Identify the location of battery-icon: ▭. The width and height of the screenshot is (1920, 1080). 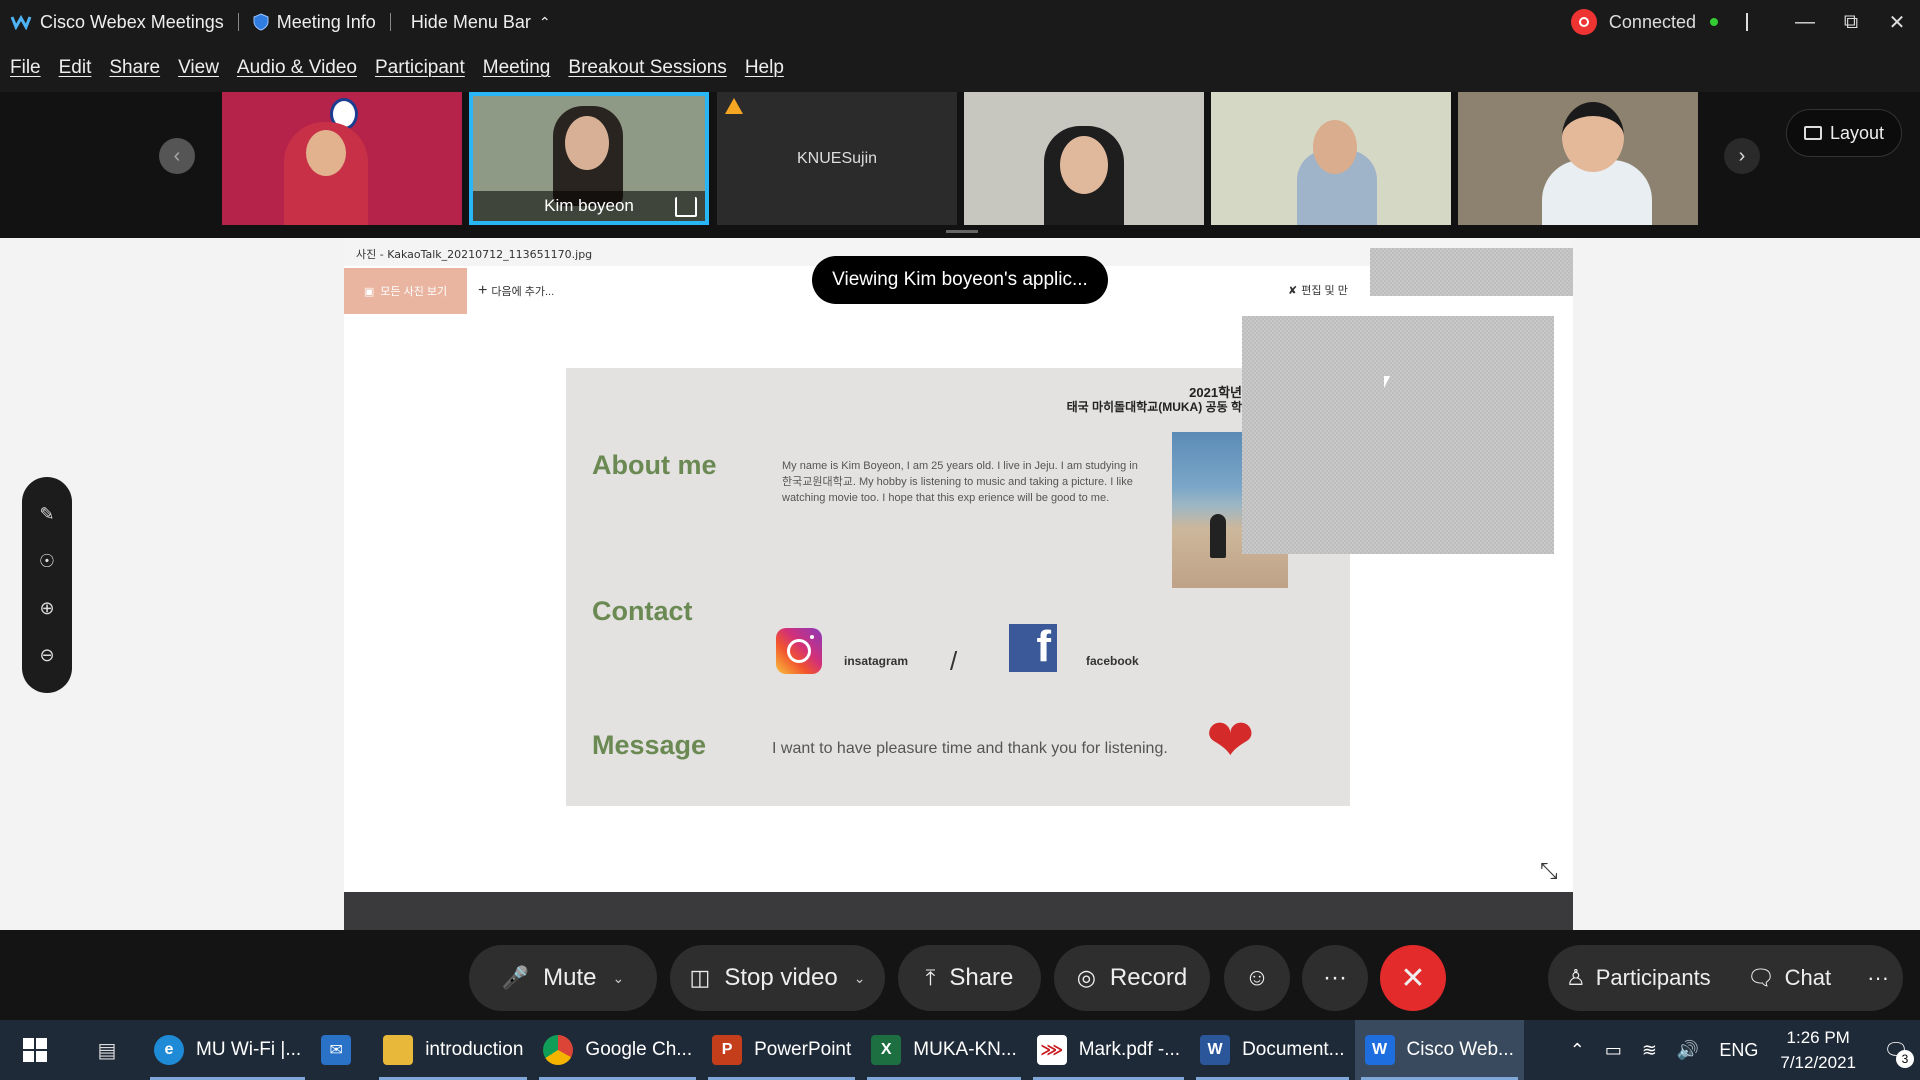
(1613, 1050).